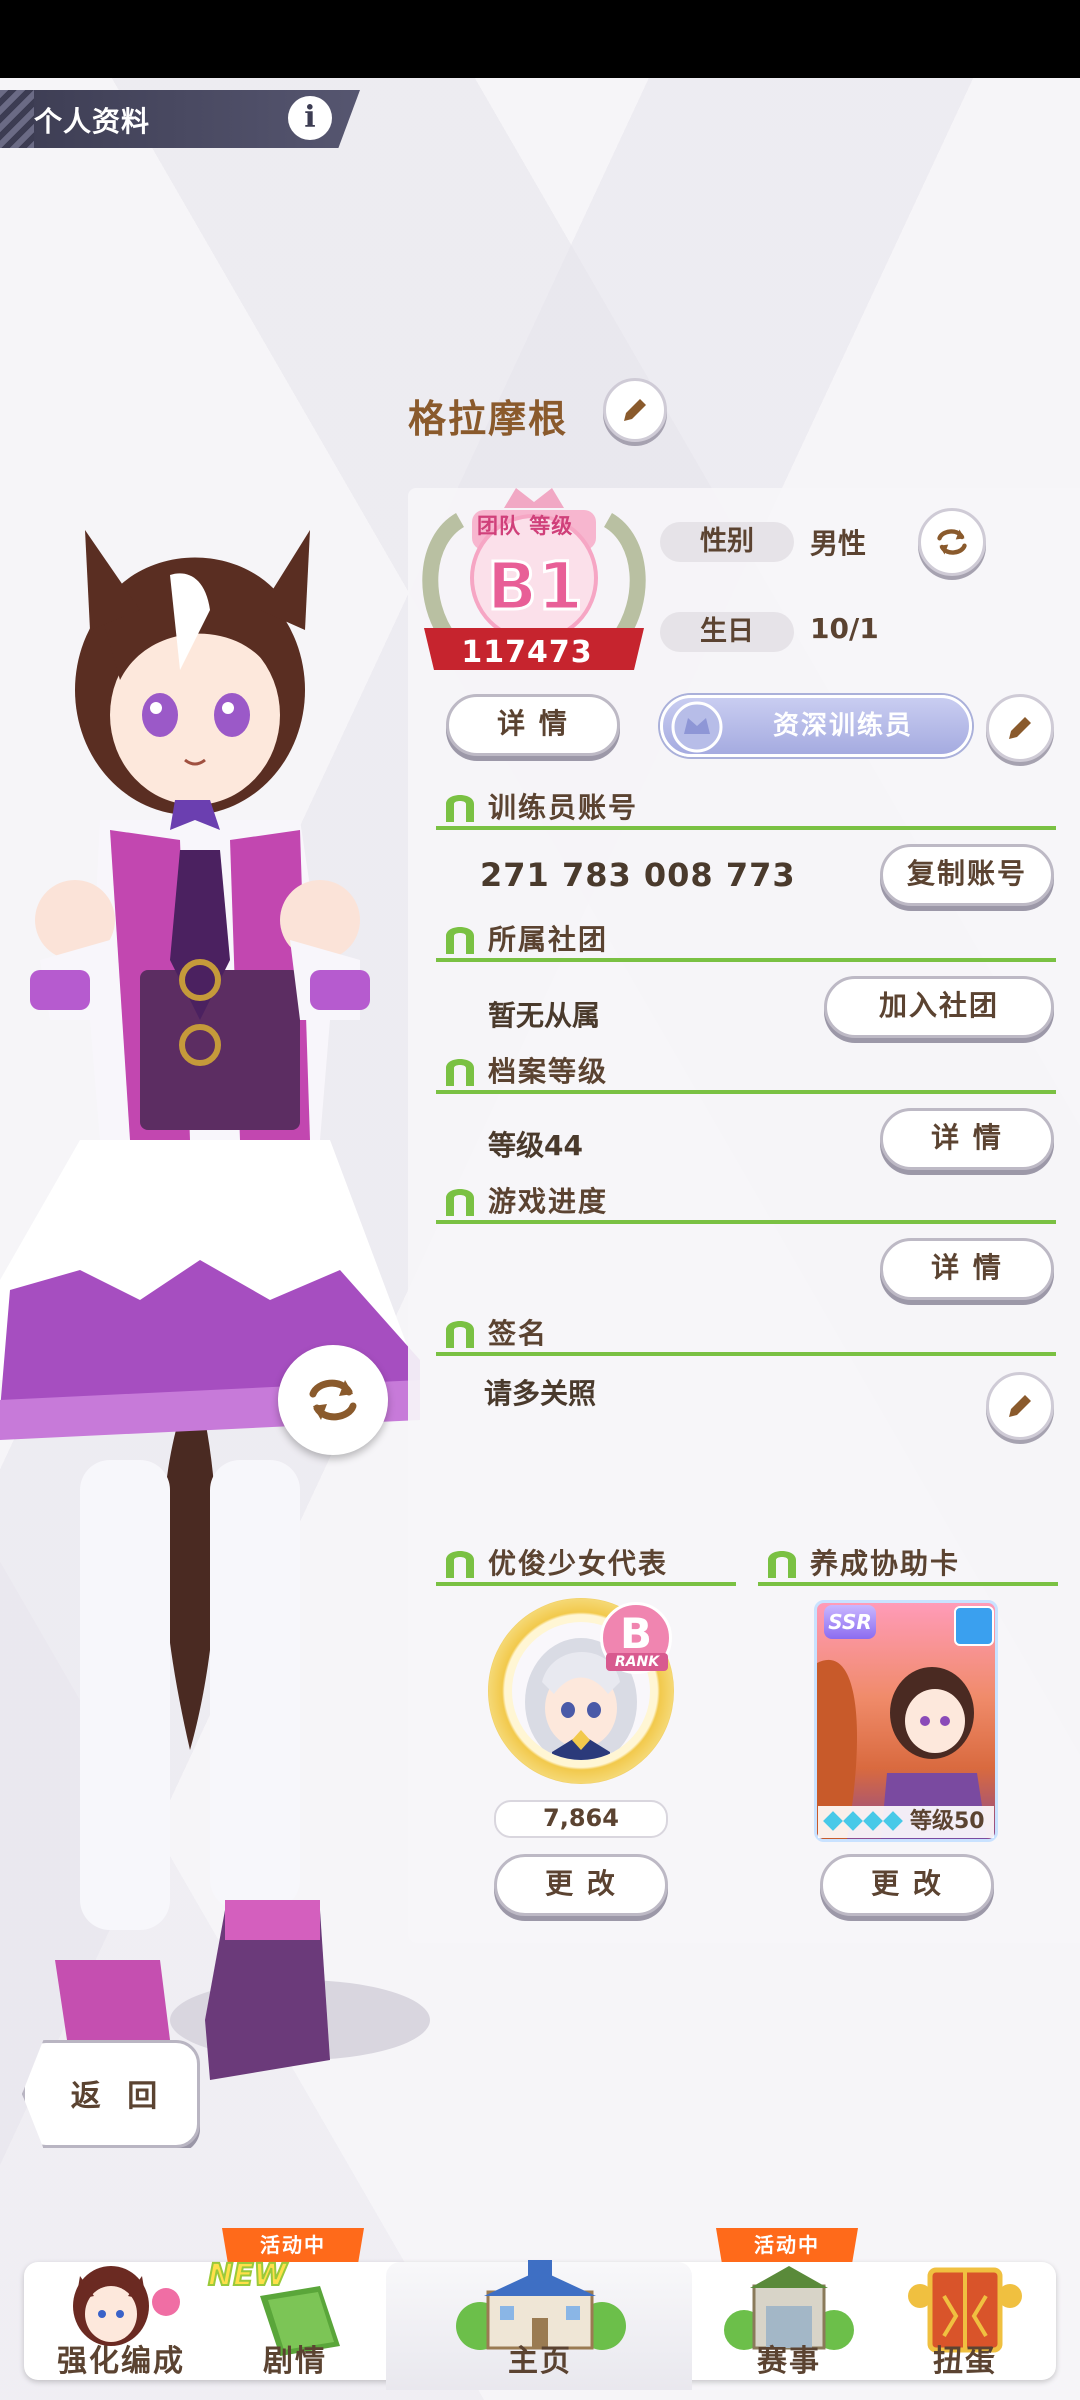 The height and width of the screenshot is (2400, 1080). I want to click on gender-value: 男性, so click(838, 543).